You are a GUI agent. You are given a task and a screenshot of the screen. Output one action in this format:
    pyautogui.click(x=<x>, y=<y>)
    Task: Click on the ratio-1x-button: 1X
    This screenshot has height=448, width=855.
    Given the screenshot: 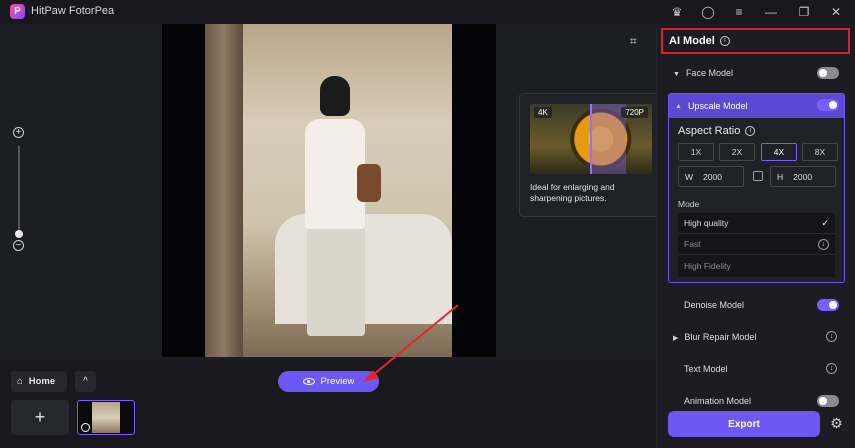 What is the action you would take?
    pyautogui.click(x=696, y=152)
    